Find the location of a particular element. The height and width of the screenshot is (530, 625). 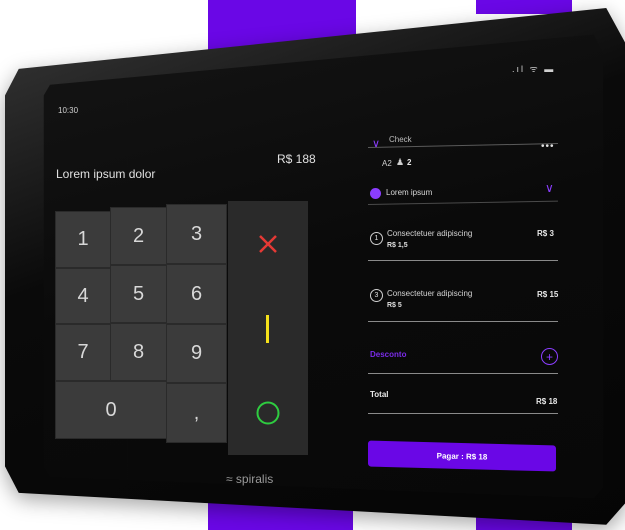

key-0: 0 is located at coordinates (111, 410).